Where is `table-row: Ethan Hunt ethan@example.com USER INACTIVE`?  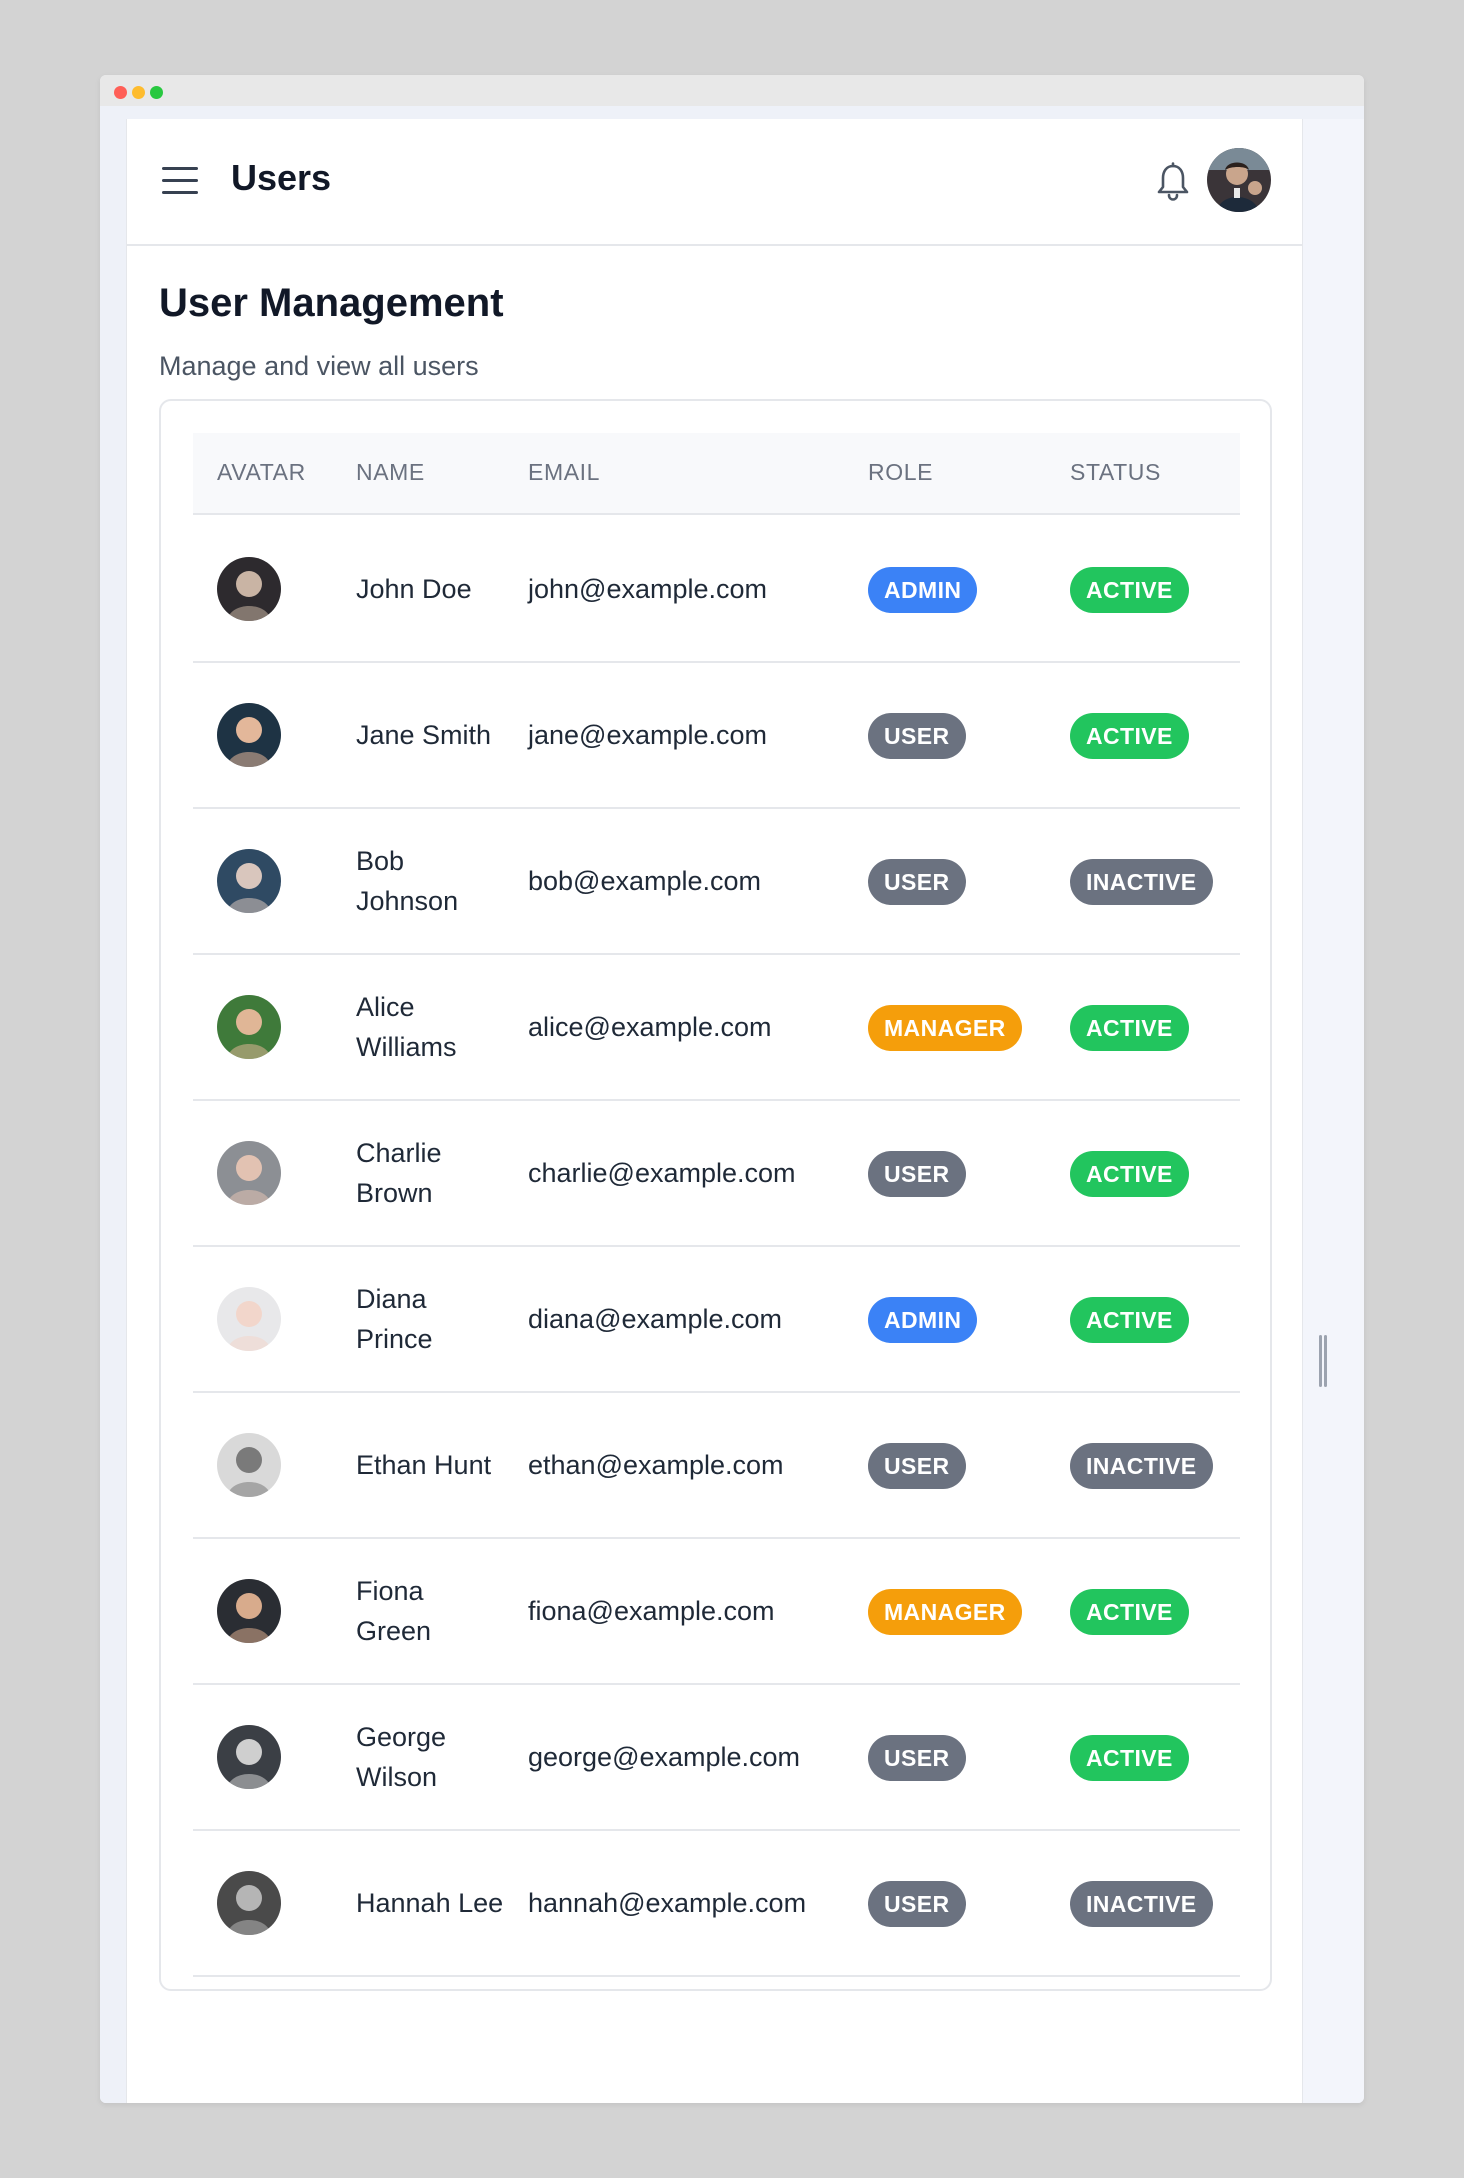
table-row: Ethan Hunt ethan@example.com USER INACTIVE is located at coordinates (716, 1466).